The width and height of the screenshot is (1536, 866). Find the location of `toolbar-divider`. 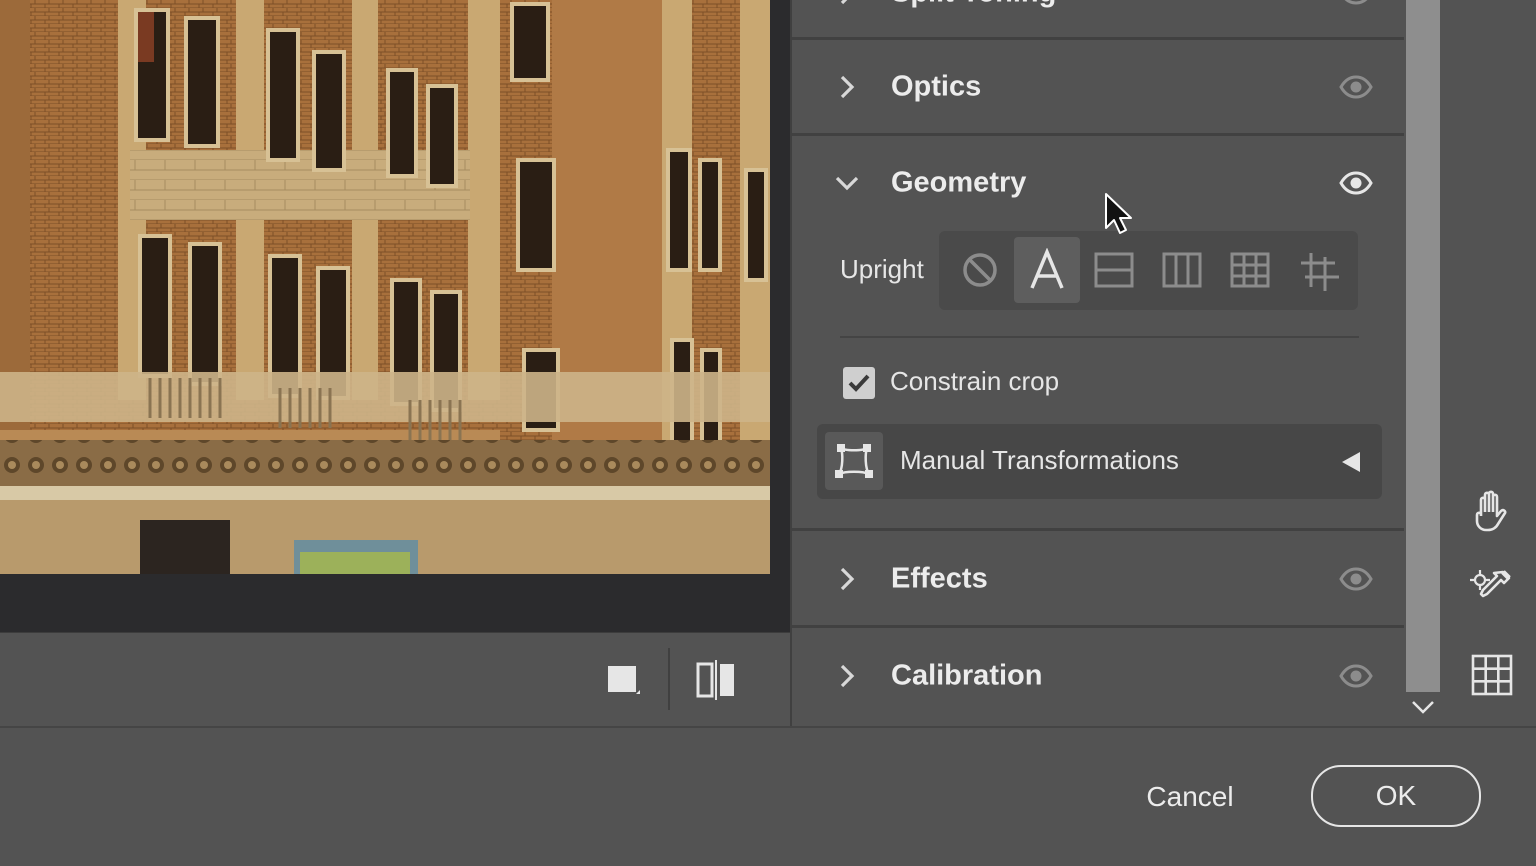

toolbar-divider is located at coordinates (669, 679).